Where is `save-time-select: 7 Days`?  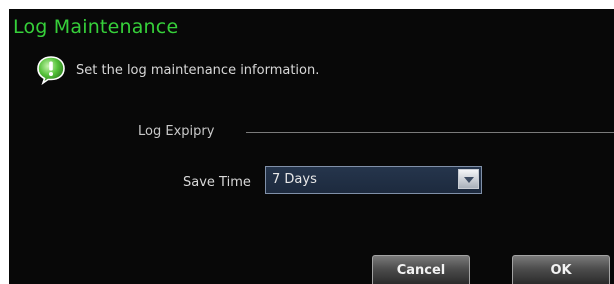
save-time-select: 7 Days is located at coordinates (373, 180).